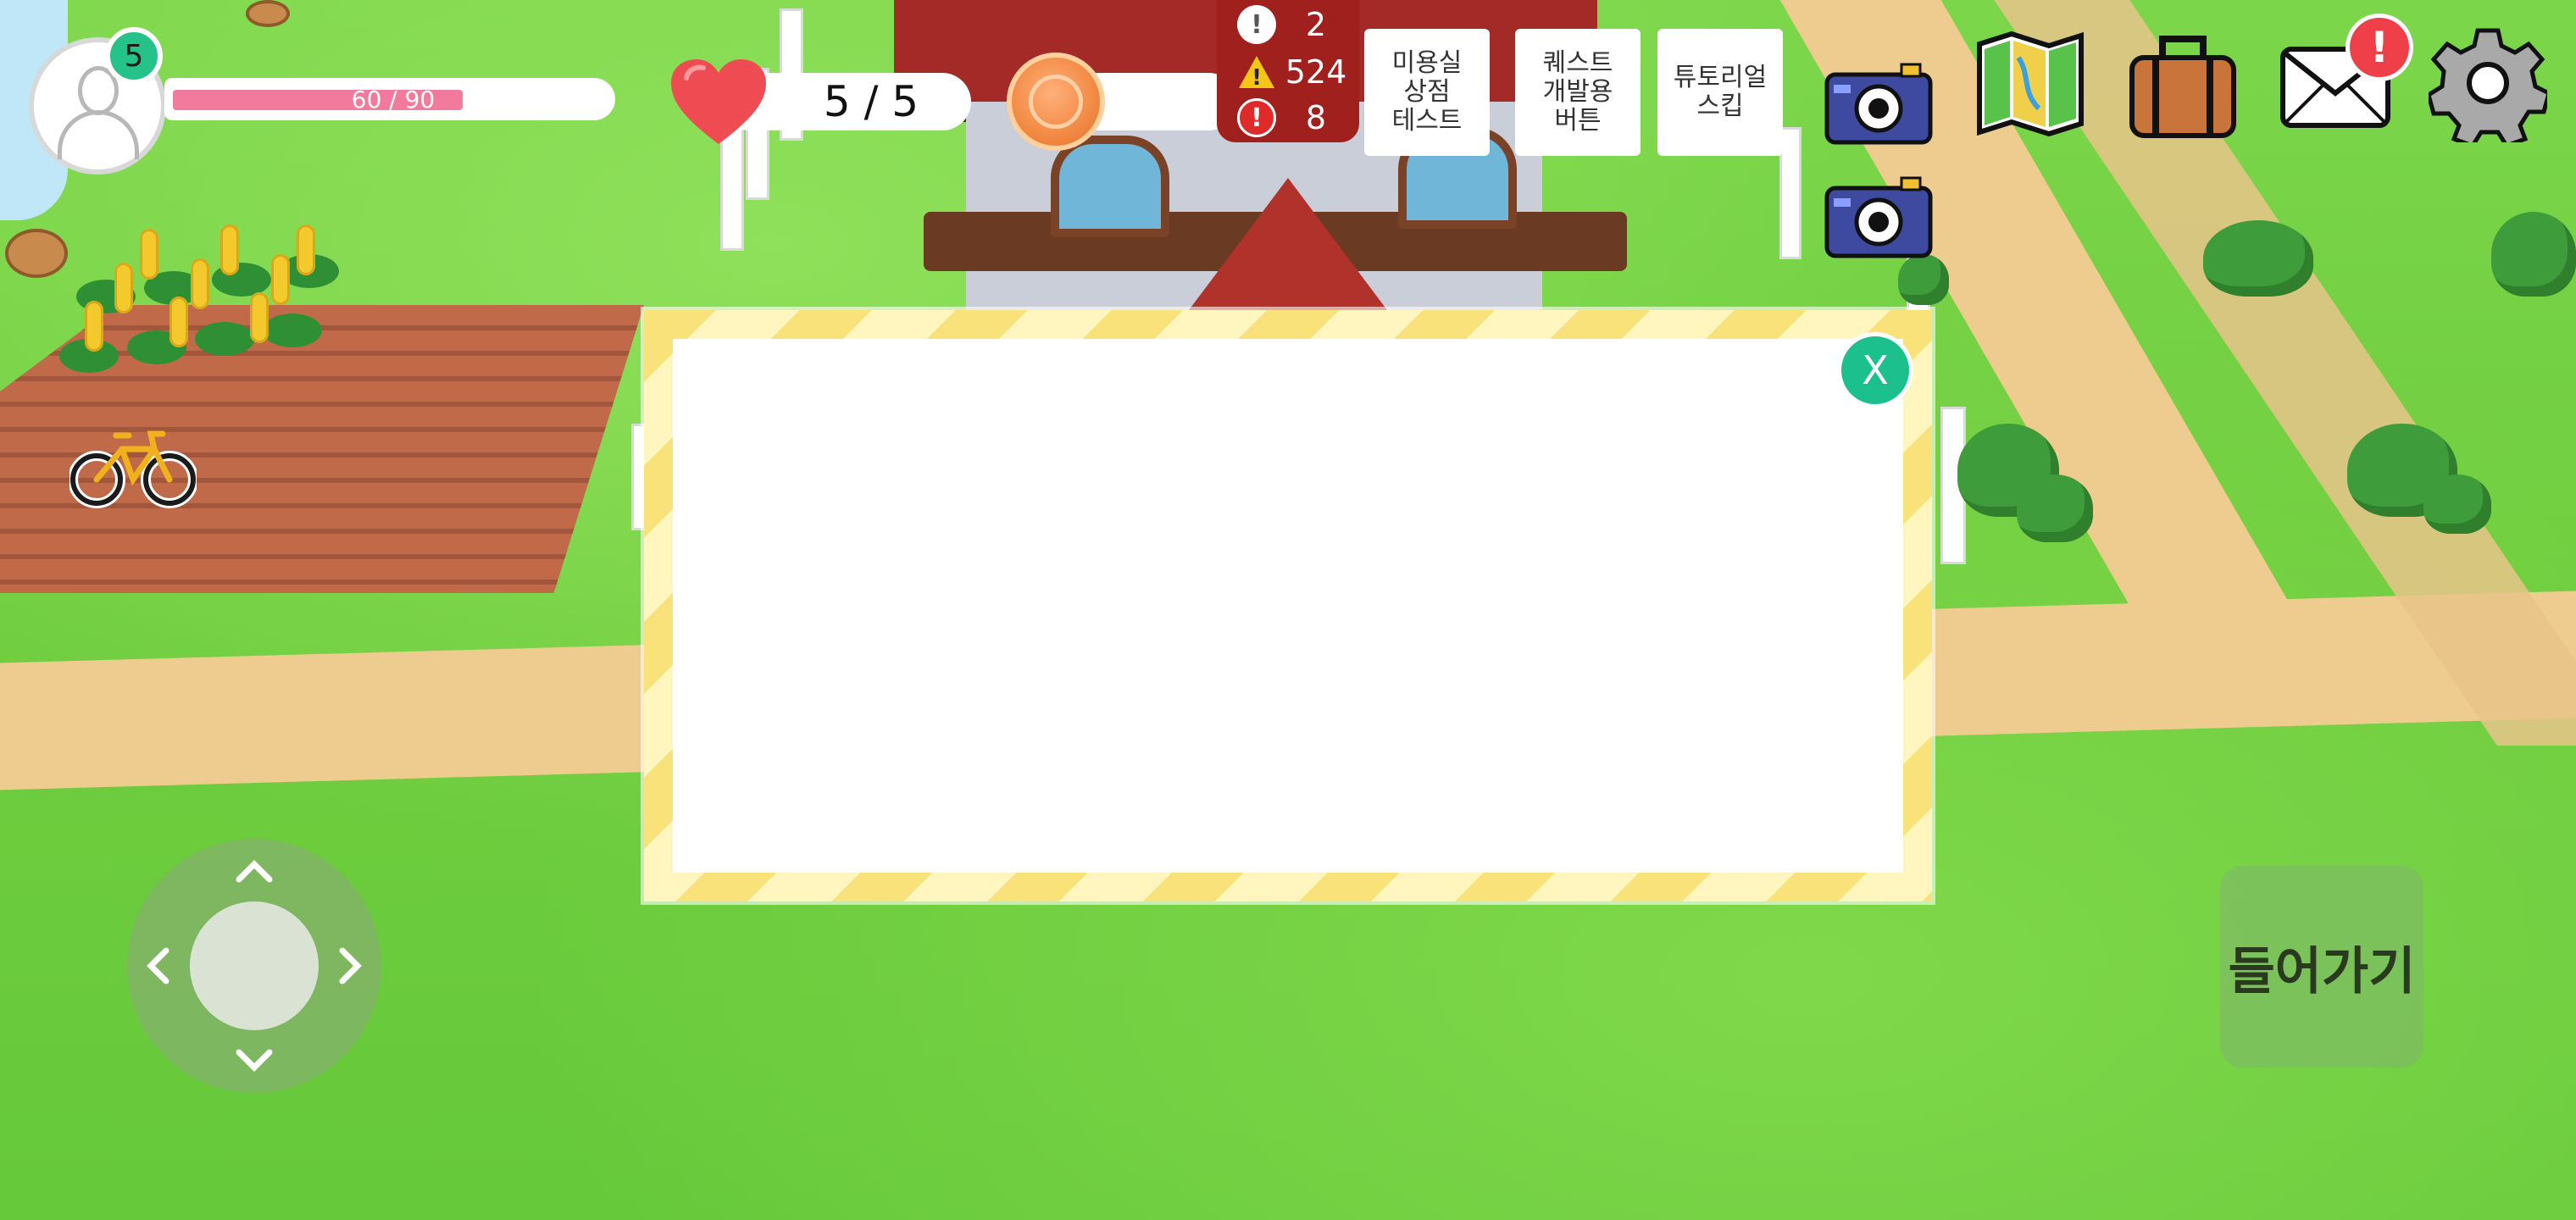 This screenshot has width=2576, height=1220. What do you see at coordinates (393, 100) in the screenshot?
I see `hp-text: 60 / 90` at bounding box center [393, 100].